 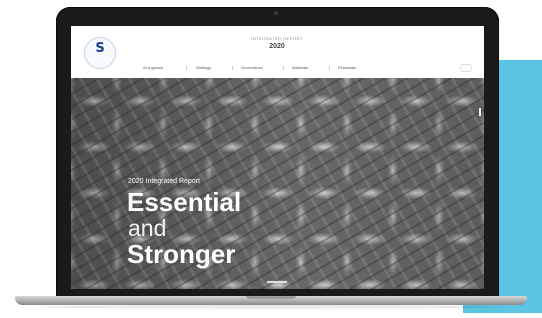 I want to click on header-year: 2020, so click(x=277, y=46).